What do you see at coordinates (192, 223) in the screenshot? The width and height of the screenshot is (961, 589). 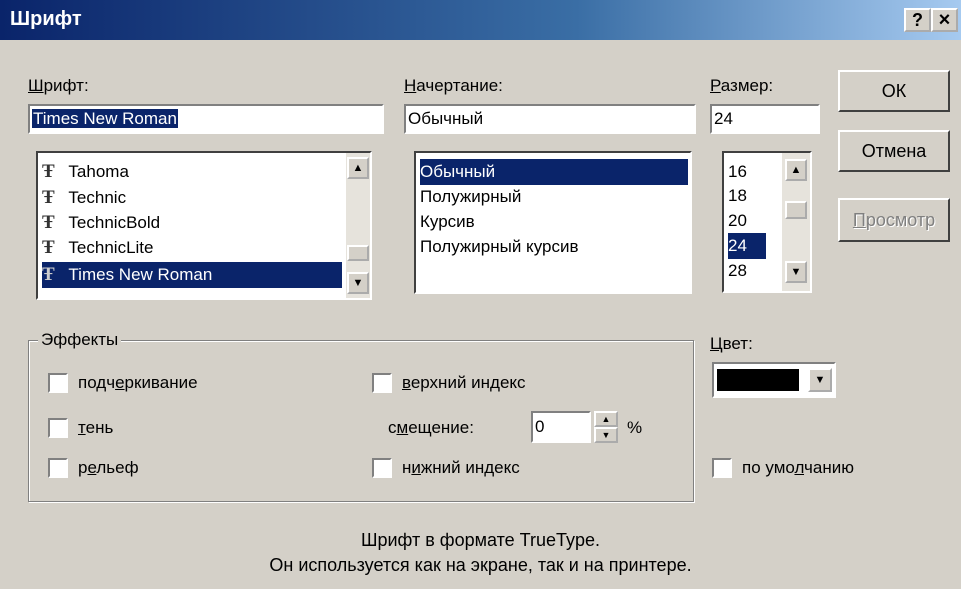 I see `font-item-technicbold: Ŧ TechnicBold` at bounding box center [192, 223].